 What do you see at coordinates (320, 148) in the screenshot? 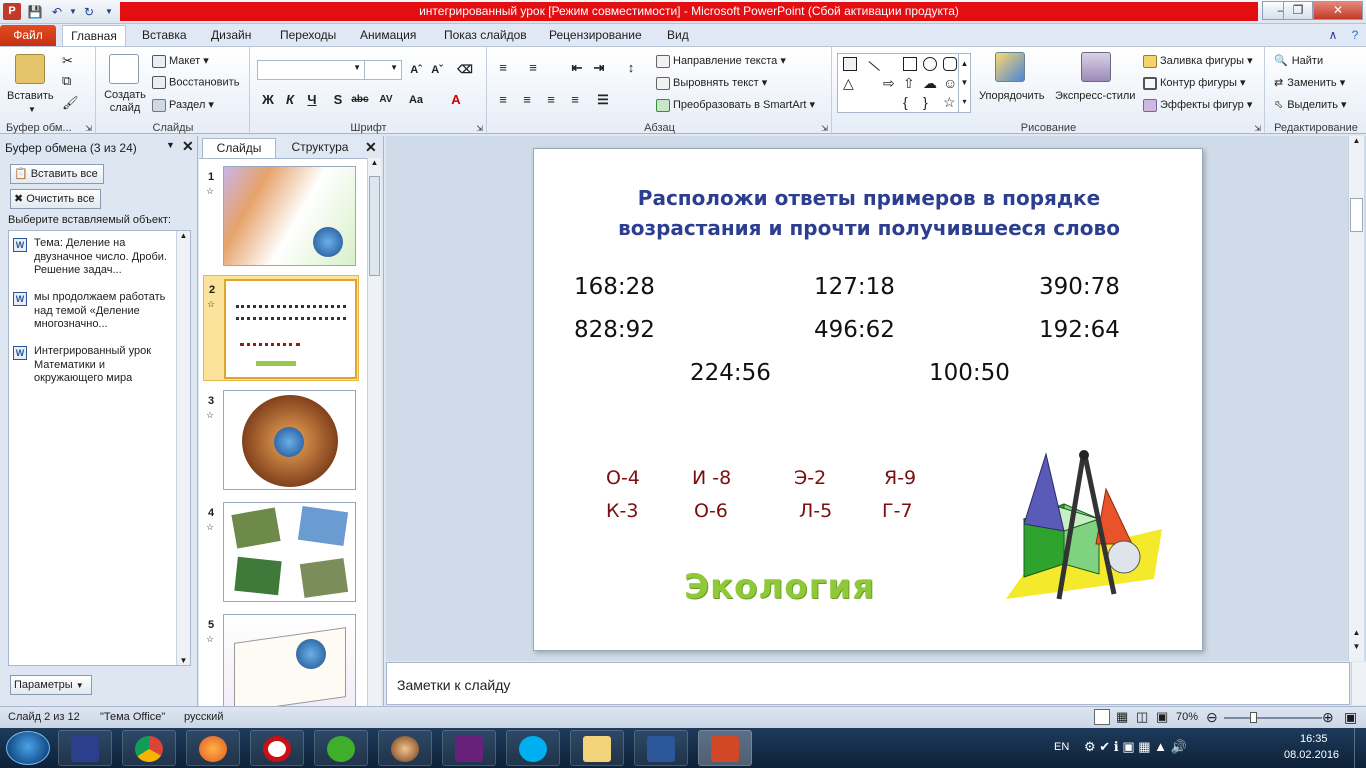
I see `tab-outline: Структура` at bounding box center [320, 148].